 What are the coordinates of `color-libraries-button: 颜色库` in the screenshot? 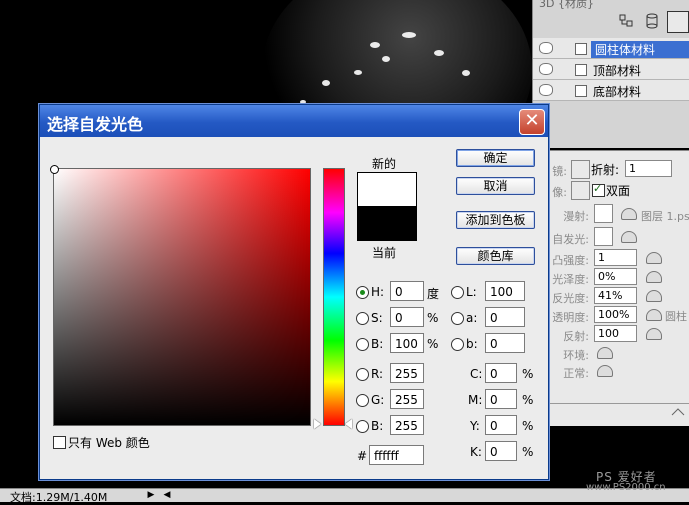 It's located at (495, 256).